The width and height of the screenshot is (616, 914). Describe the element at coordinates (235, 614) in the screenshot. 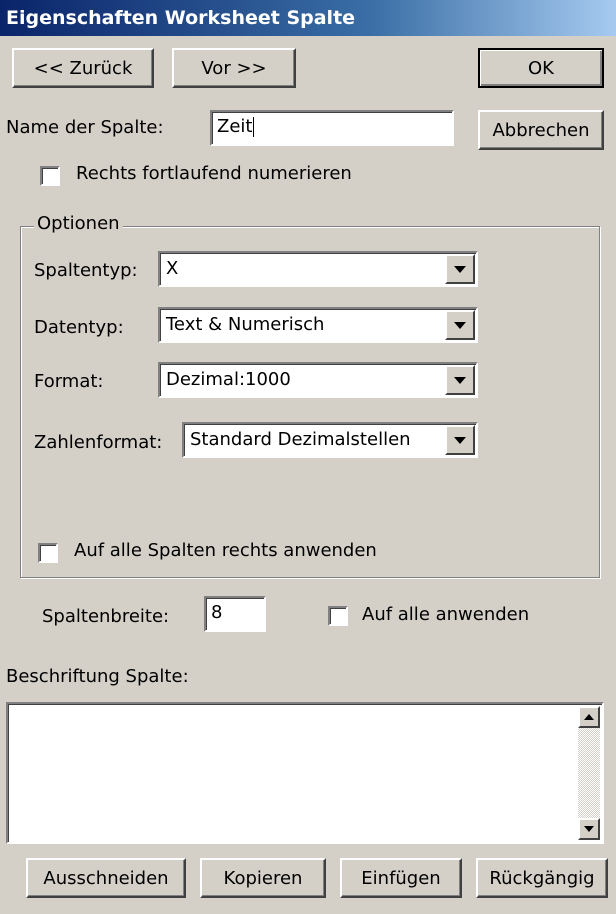

I see `column-width-input: 8` at that location.